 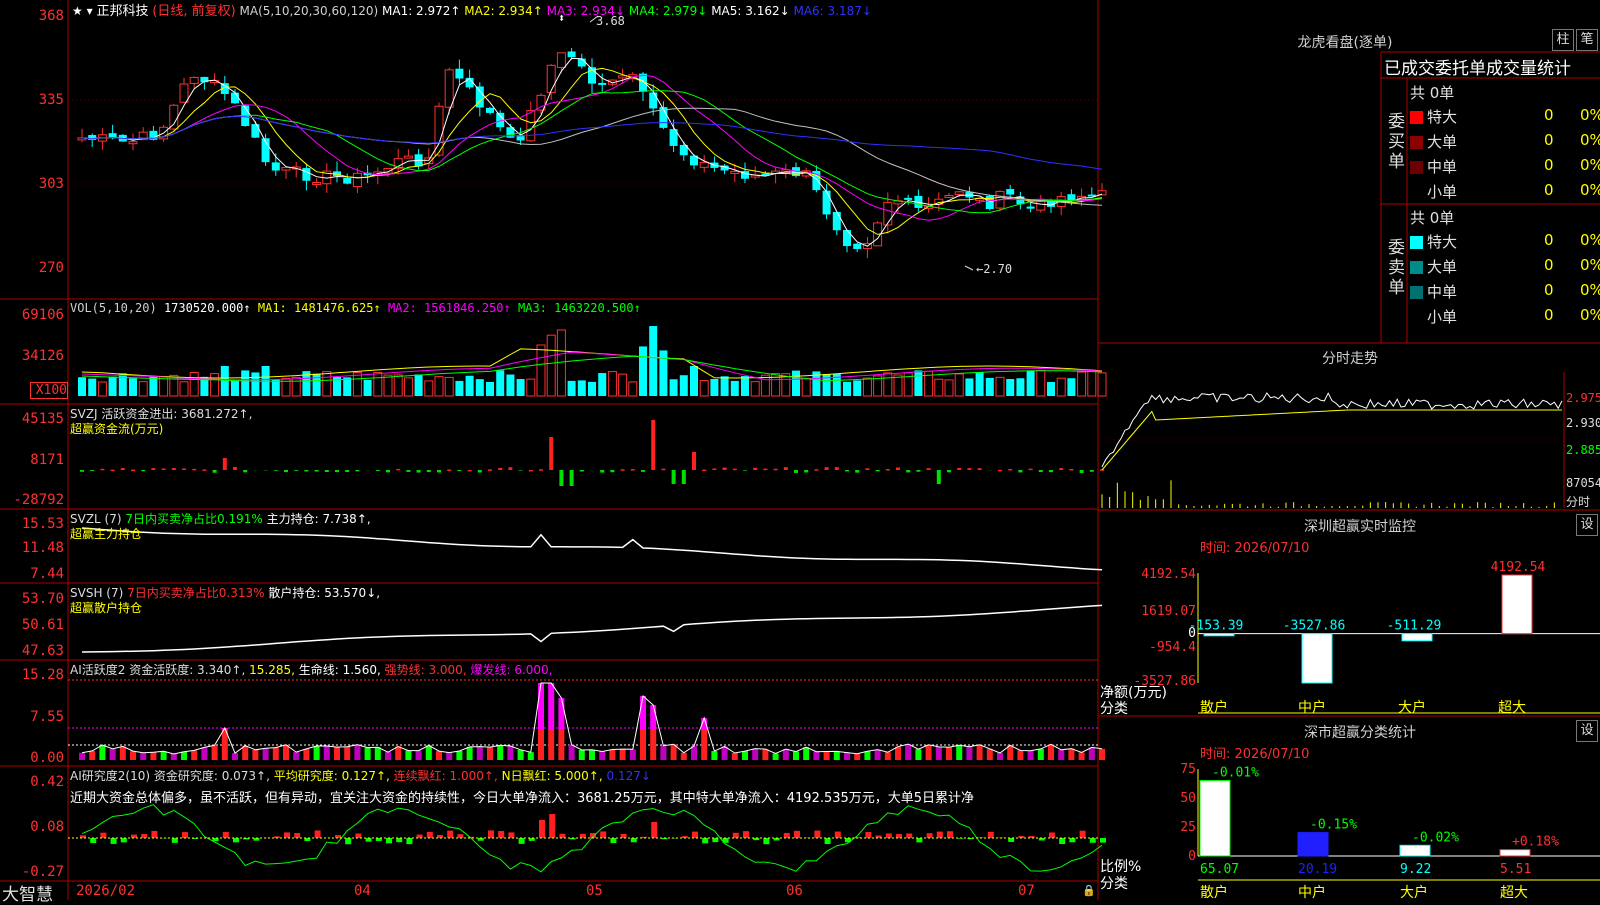 What do you see at coordinates (1563, 40) in the screenshot?
I see `bar-toggle-button: 柱` at bounding box center [1563, 40].